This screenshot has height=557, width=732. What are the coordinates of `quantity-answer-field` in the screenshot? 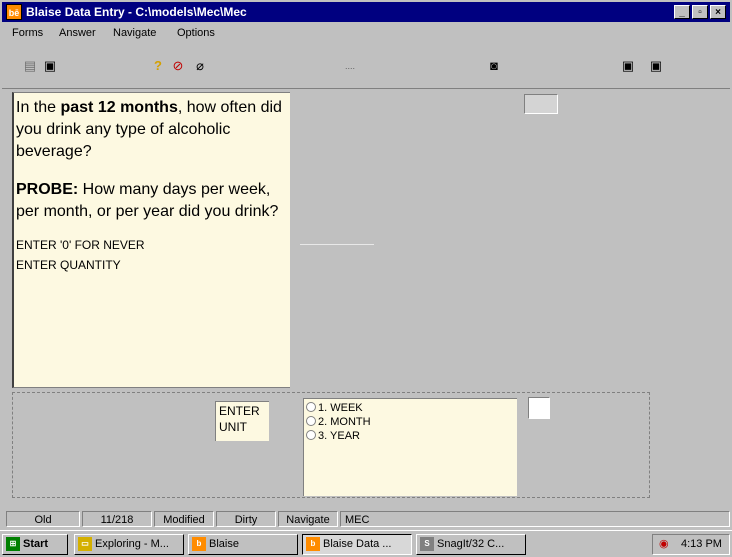 It's located at (541, 104).